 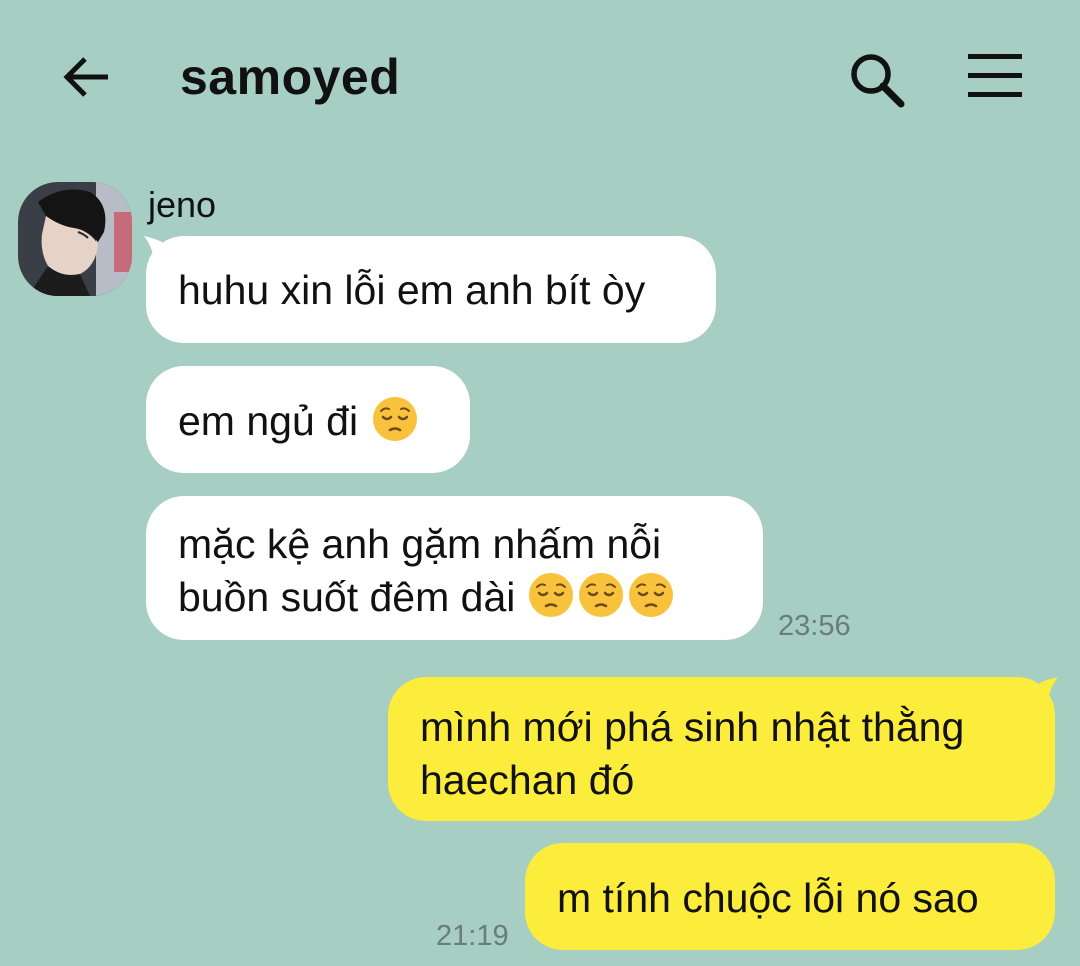 I want to click on message-text: m tính chuộc lỗi nó sao, so click(x=768, y=898).